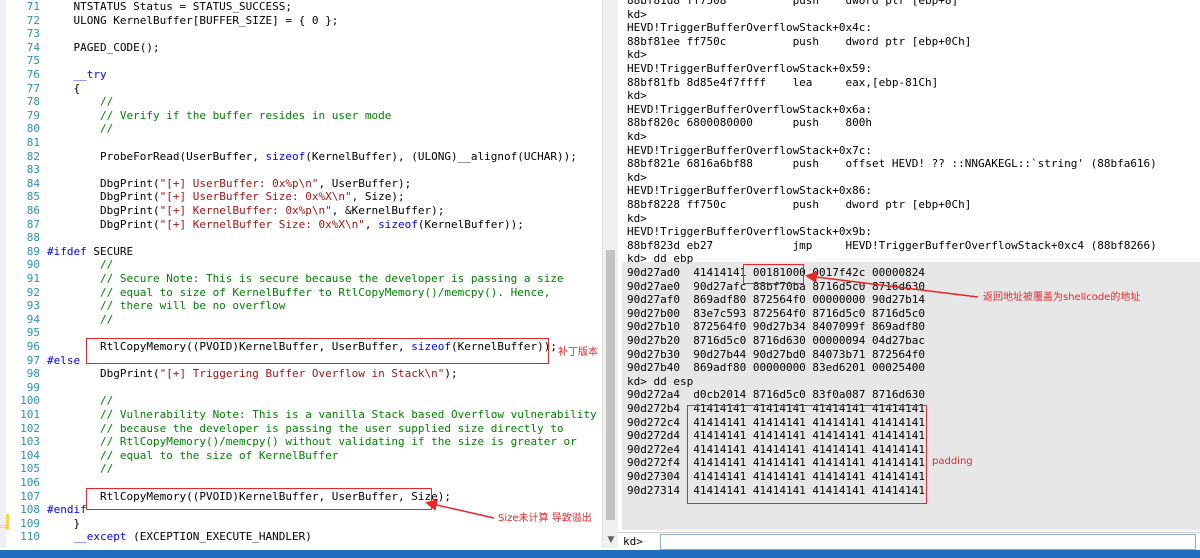 This screenshot has width=1200, height=558. What do you see at coordinates (298, 401) in the screenshot?
I see `code-line: 100 //` at bounding box center [298, 401].